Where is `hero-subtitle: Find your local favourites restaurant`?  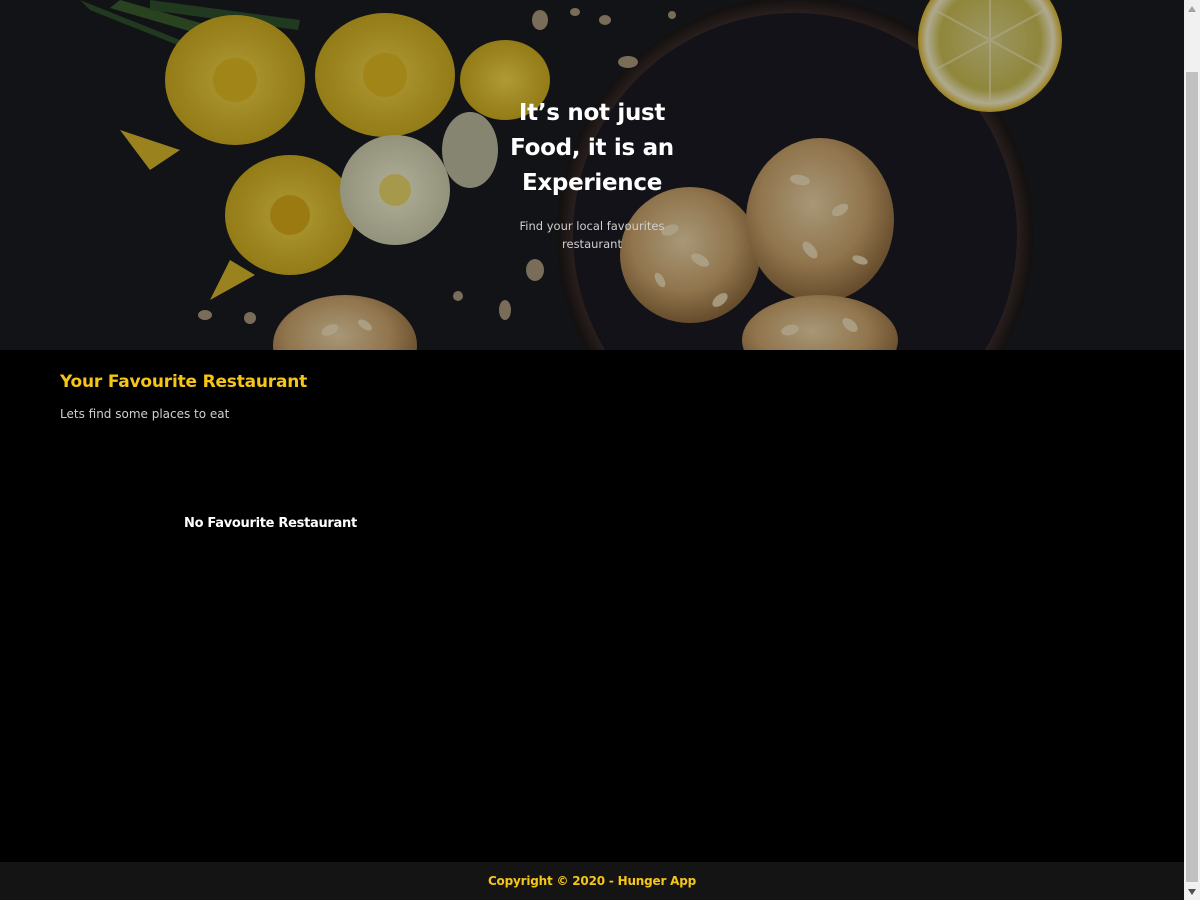
hero-subtitle: Find your local favourites restaurant is located at coordinates (592, 235).